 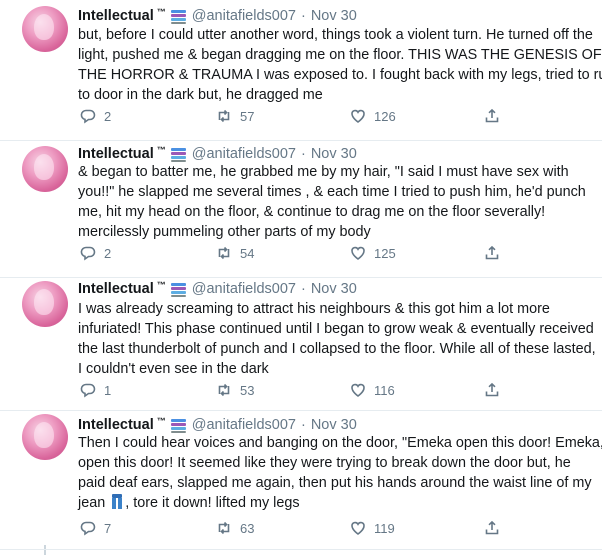 I want to click on tweet-text-line: to door in the dark but, he dragged me, so click(x=200, y=95).